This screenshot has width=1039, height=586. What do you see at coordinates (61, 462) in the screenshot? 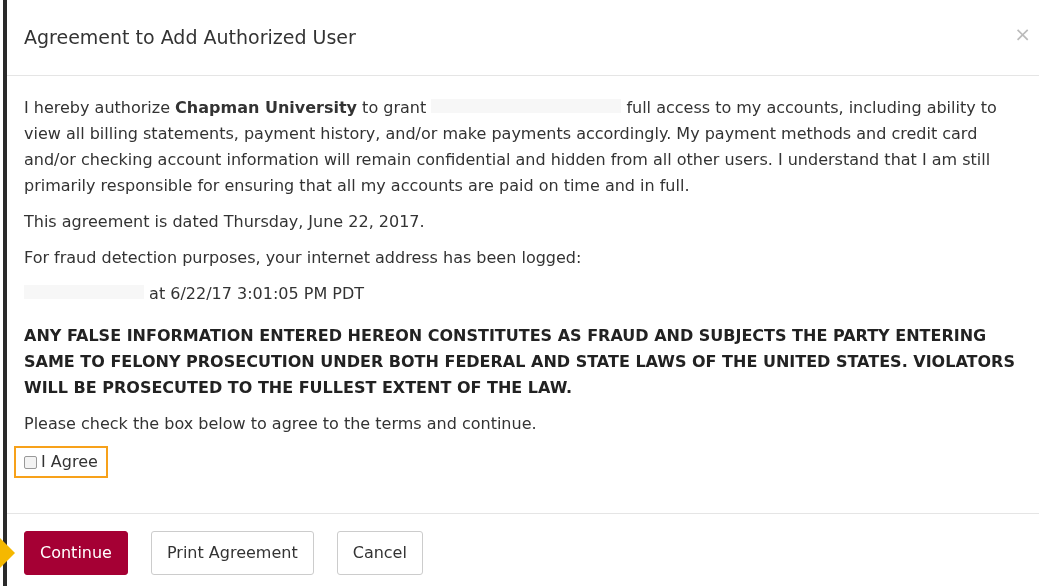
I see `agree-checkbox: I Agree` at bounding box center [61, 462].